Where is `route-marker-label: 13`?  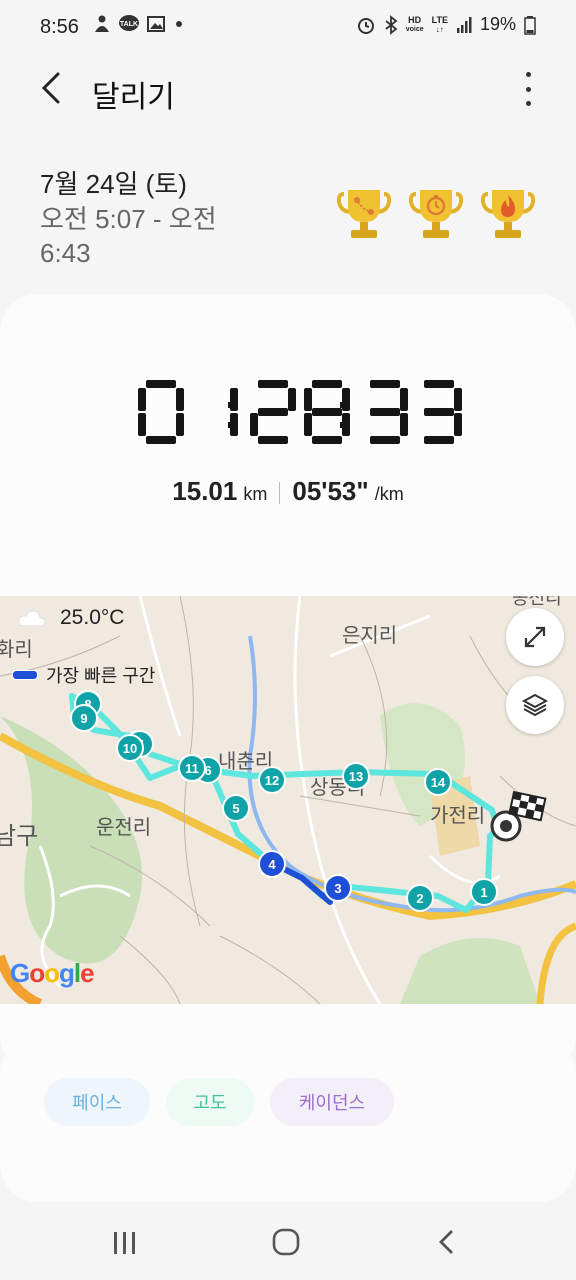 route-marker-label: 13 is located at coordinates (356, 776).